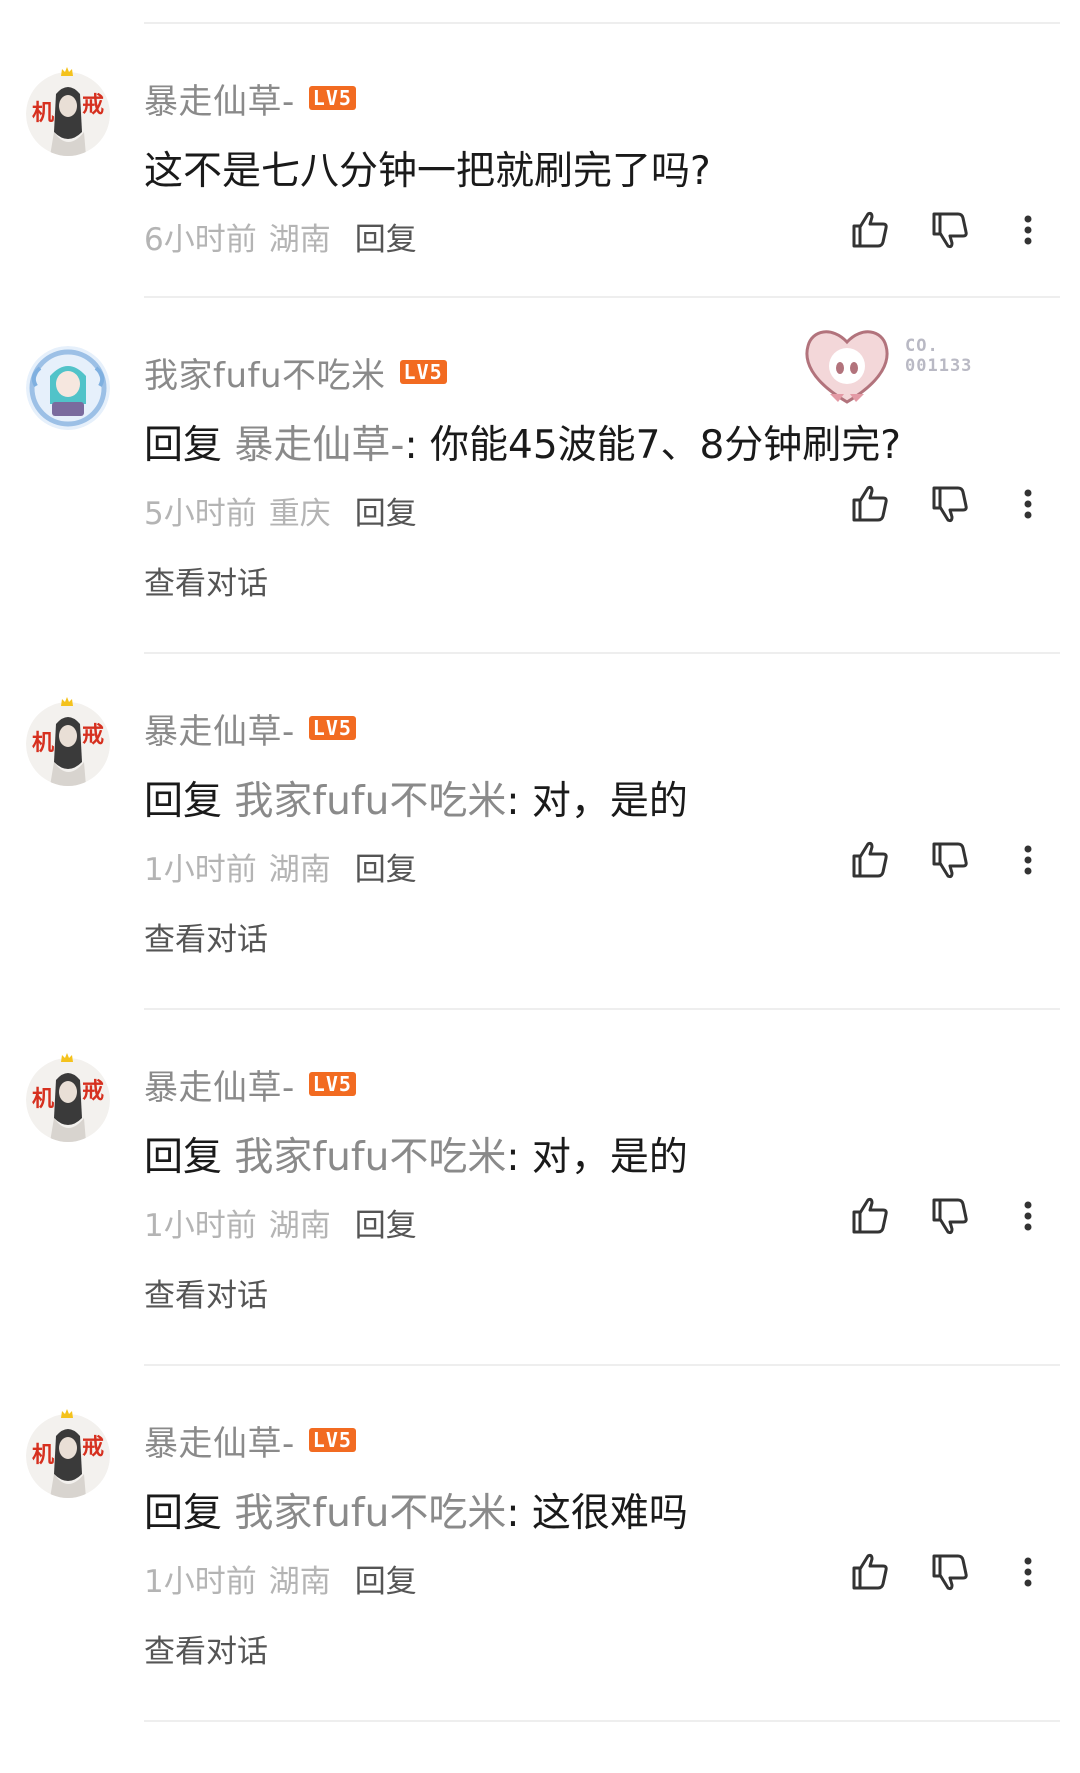 The width and height of the screenshot is (1080, 1773). Describe the element at coordinates (602, 23) in the screenshot. I see `top-divider` at that location.